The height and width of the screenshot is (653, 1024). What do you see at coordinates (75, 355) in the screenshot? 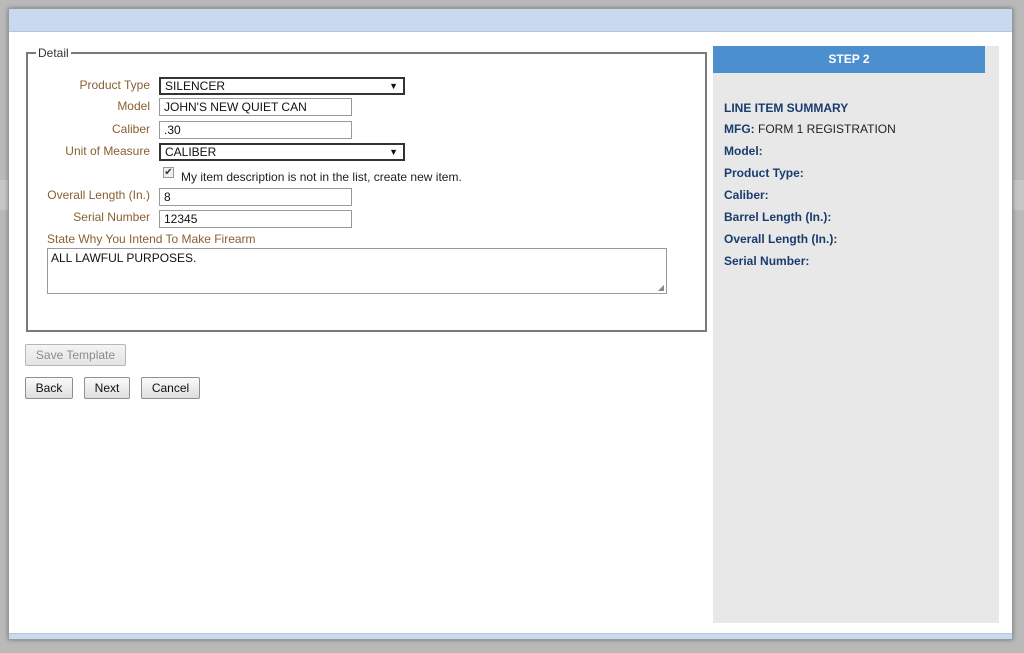
I see `save-template-button: Save Template` at bounding box center [75, 355].